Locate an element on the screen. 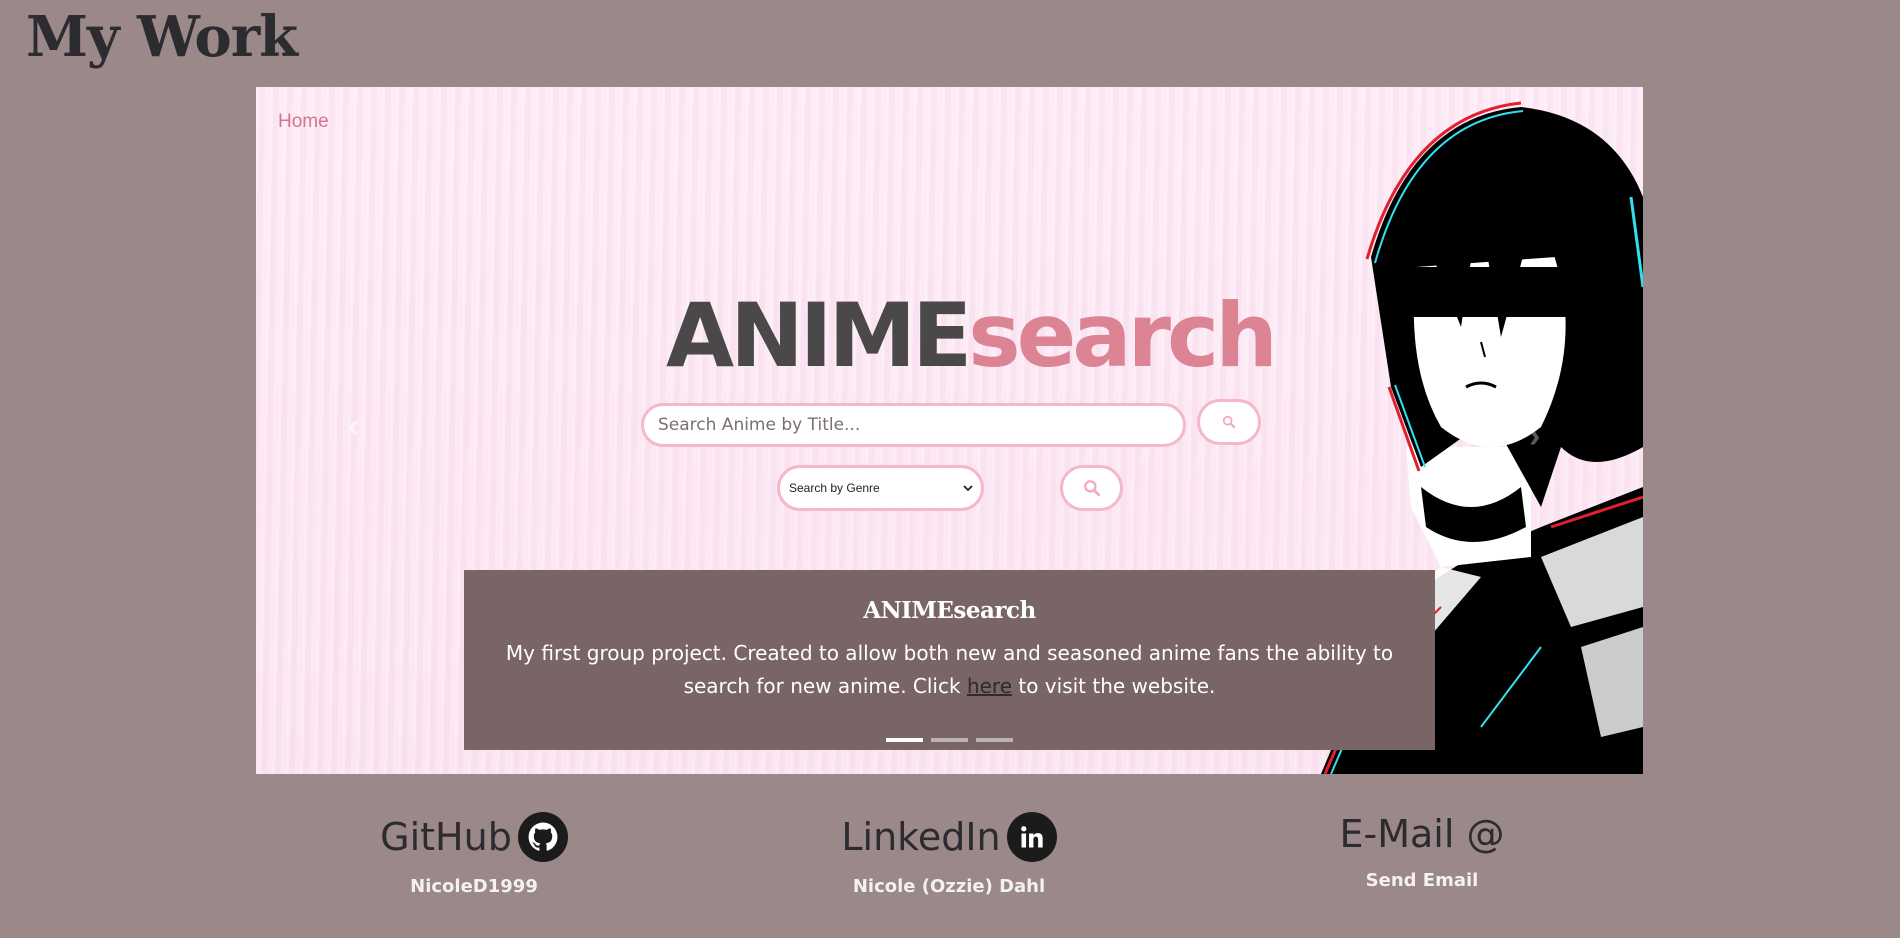 The width and height of the screenshot is (1900, 938). chevron-down-icon is located at coordinates (968, 488).